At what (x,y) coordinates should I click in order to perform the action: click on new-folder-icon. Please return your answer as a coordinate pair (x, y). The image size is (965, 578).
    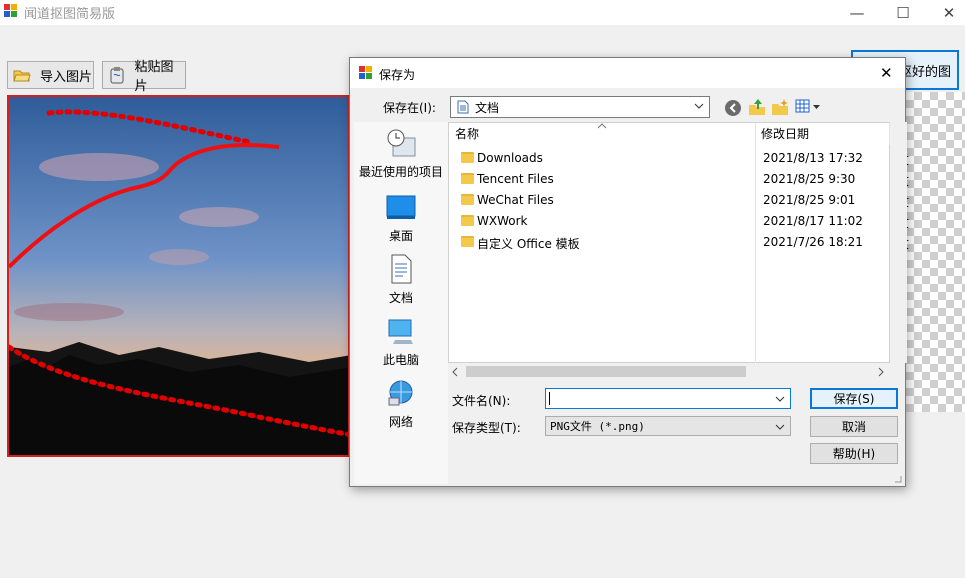
    Looking at the image, I should click on (780, 107).